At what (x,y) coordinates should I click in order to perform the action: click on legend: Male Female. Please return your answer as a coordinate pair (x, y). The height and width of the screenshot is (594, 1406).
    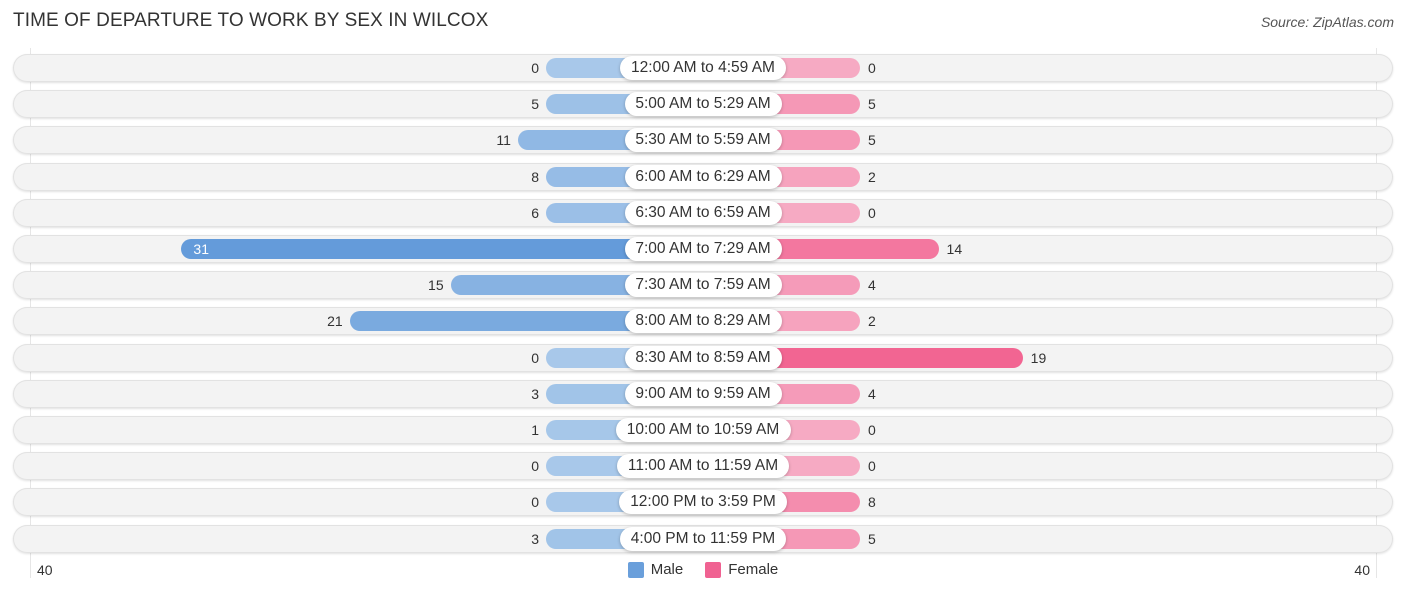
    Looking at the image, I should click on (703, 569).